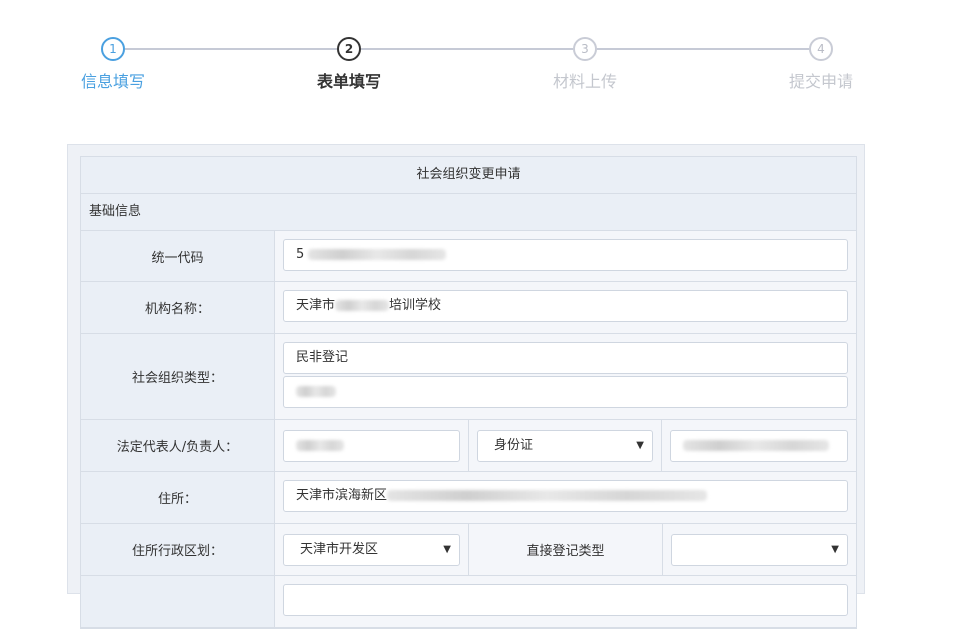 Image resolution: width=978 pixels, height=629 pixels. What do you see at coordinates (112, 81) in the screenshot?
I see `step-1-label: 信息填写` at bounding box center [112, 81].